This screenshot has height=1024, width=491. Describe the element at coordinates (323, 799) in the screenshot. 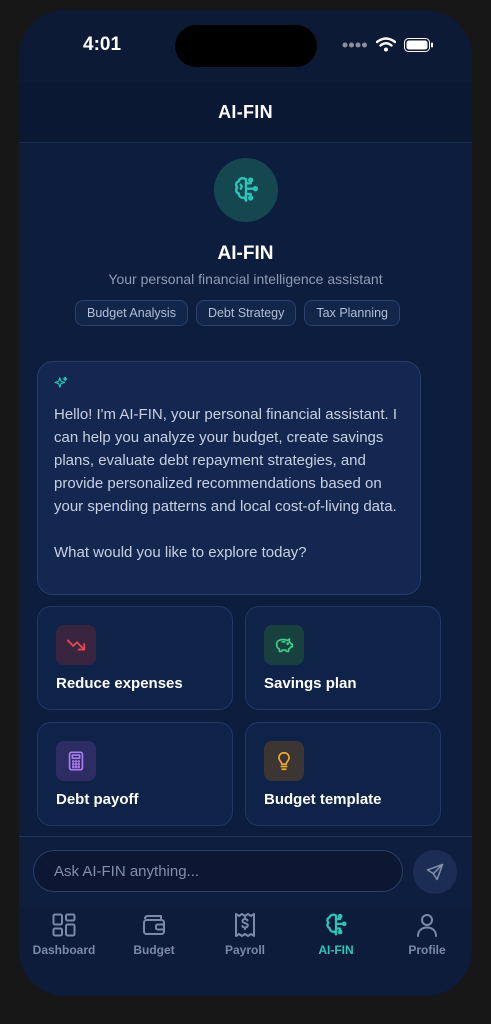

I see `quick-action-label: Budget template` at that location.